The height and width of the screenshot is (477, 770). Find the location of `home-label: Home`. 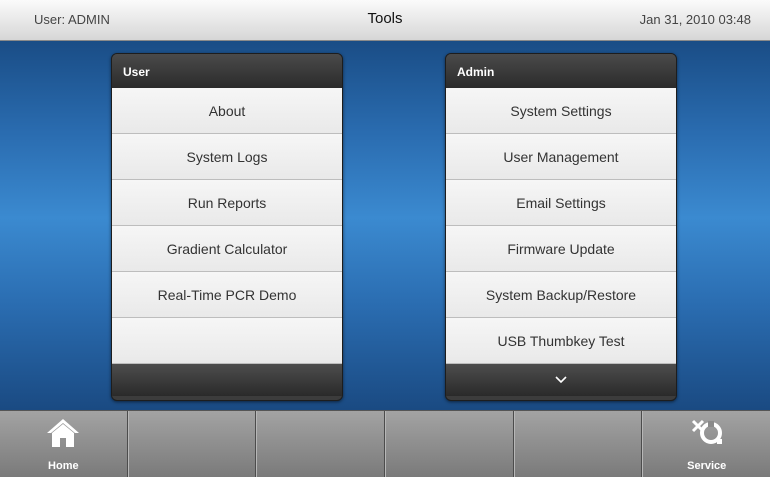

home-label: Home is located at coordinates (63, 466).